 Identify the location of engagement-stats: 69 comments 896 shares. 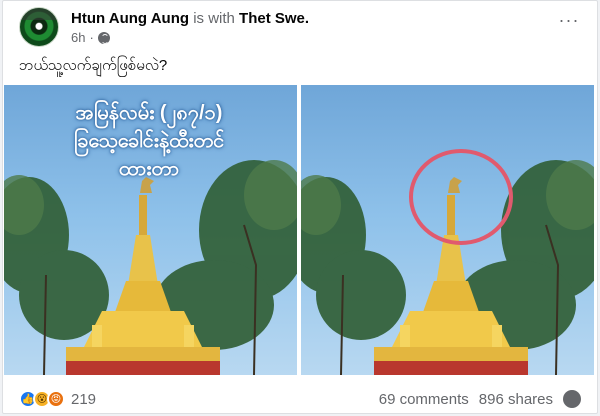
(480, 399).